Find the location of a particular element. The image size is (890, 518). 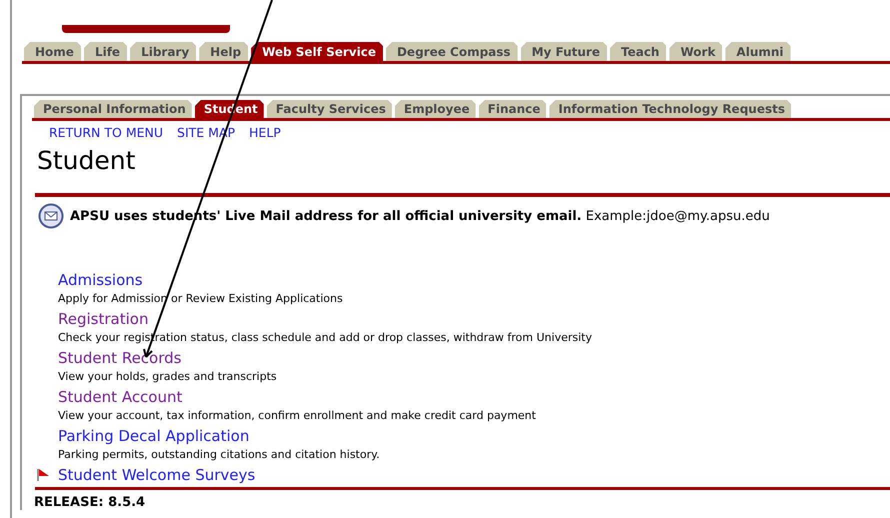

mail-icon is located at coordinates (51, 216).